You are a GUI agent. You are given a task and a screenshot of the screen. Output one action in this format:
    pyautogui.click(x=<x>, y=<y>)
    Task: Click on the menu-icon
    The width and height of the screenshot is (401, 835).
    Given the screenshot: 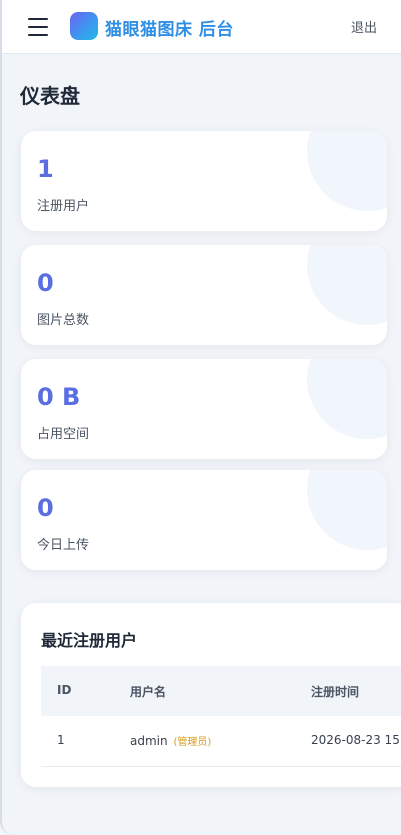 What is the action you would take?
    pyautogui.click(x=38, y=27)
    